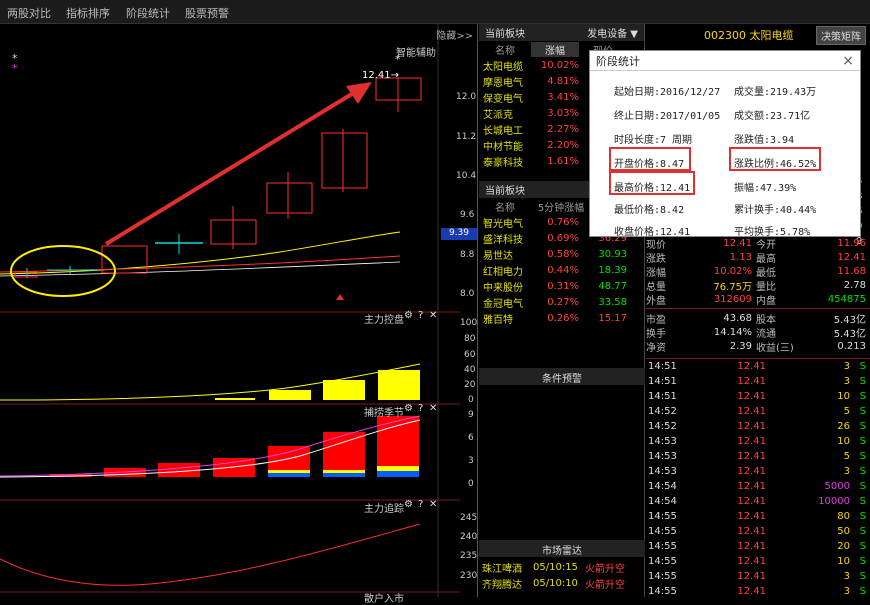  I want to click on quote-value: 5.43亿, so click(849, 320).